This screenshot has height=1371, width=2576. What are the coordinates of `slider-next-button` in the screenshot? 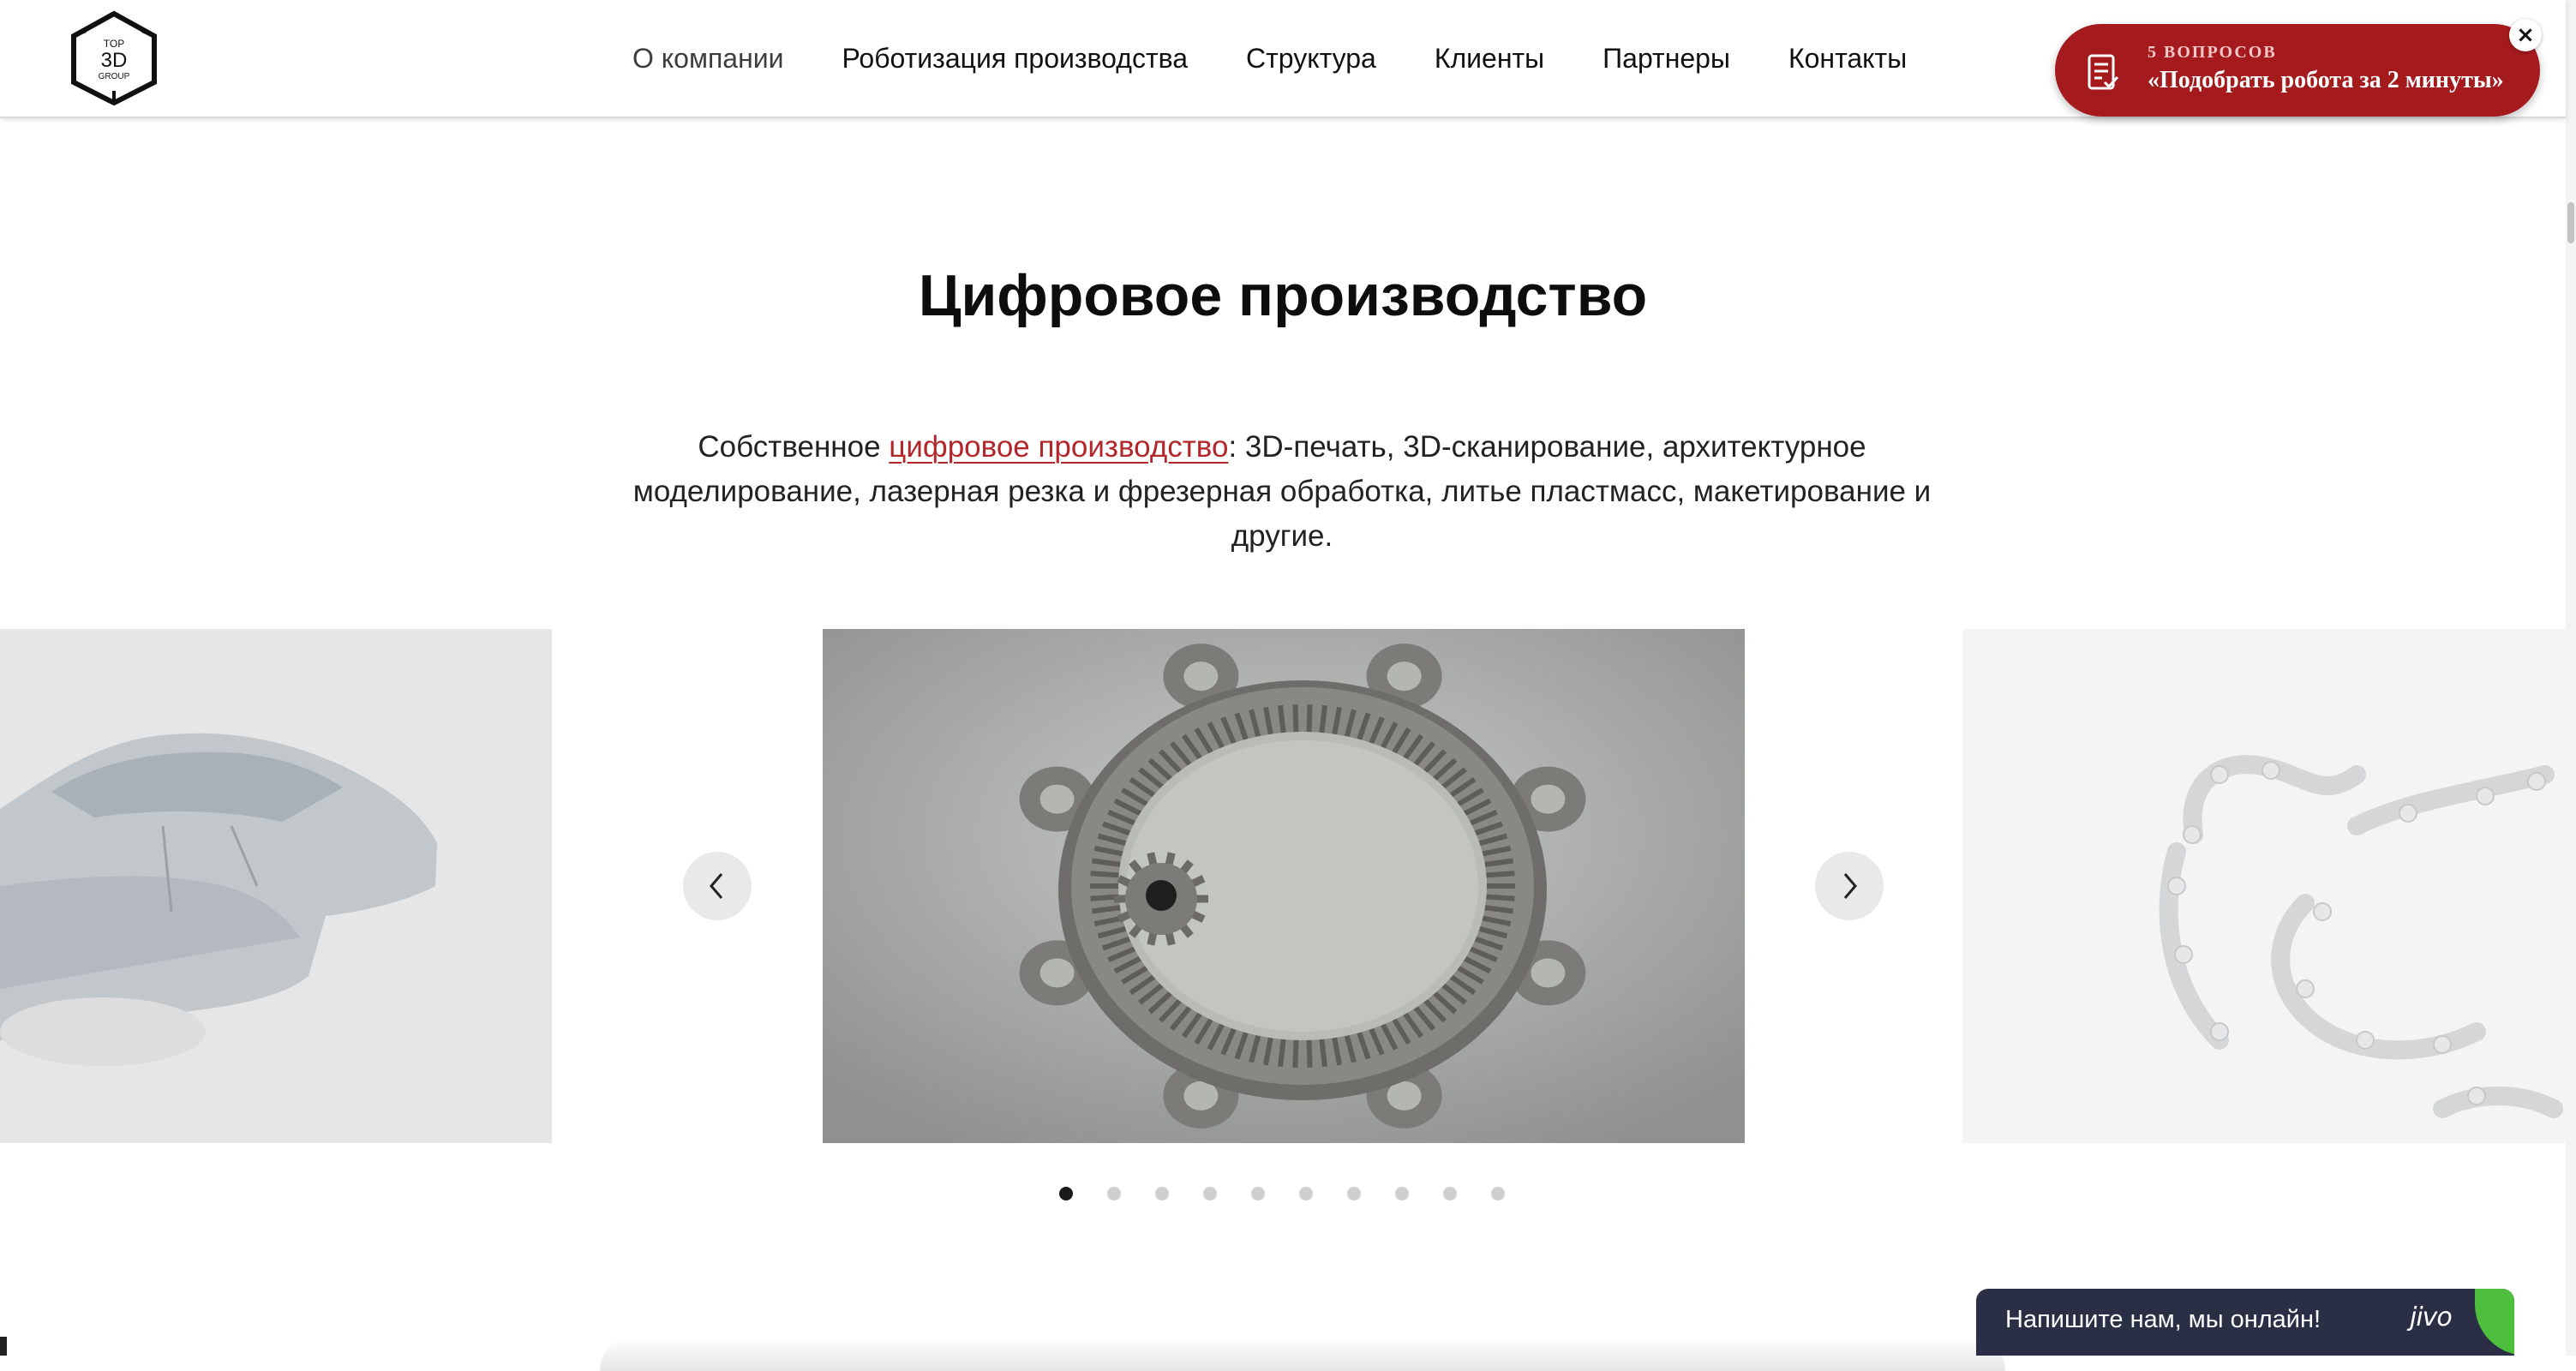 It's located at (1850, 886).